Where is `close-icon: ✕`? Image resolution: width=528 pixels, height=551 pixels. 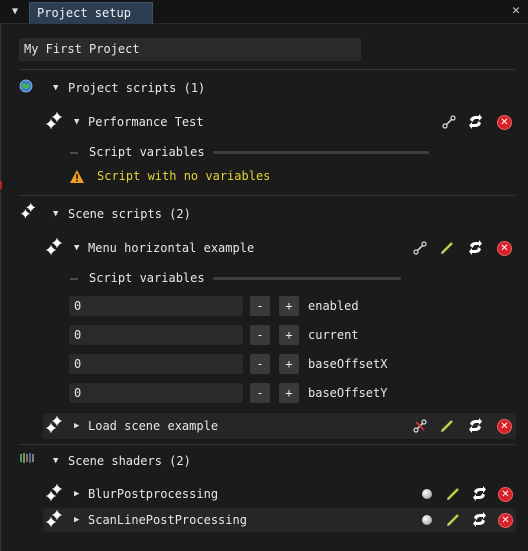 close-icon: ✕ is located at coordinates (516, 11).